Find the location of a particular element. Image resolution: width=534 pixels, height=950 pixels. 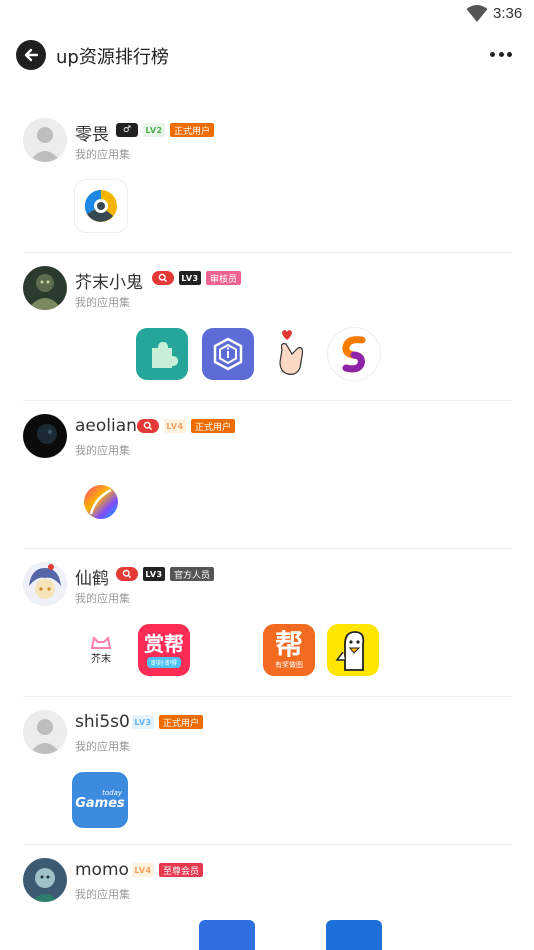

app-label: Games is located at coordinates (100, 803).